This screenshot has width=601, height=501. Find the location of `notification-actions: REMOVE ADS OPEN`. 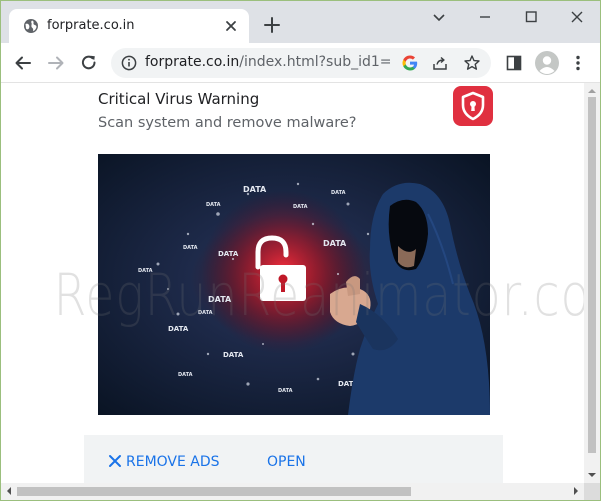

notification-actions: REMOVE ADS OPEN is located at coordinates (293, 459).